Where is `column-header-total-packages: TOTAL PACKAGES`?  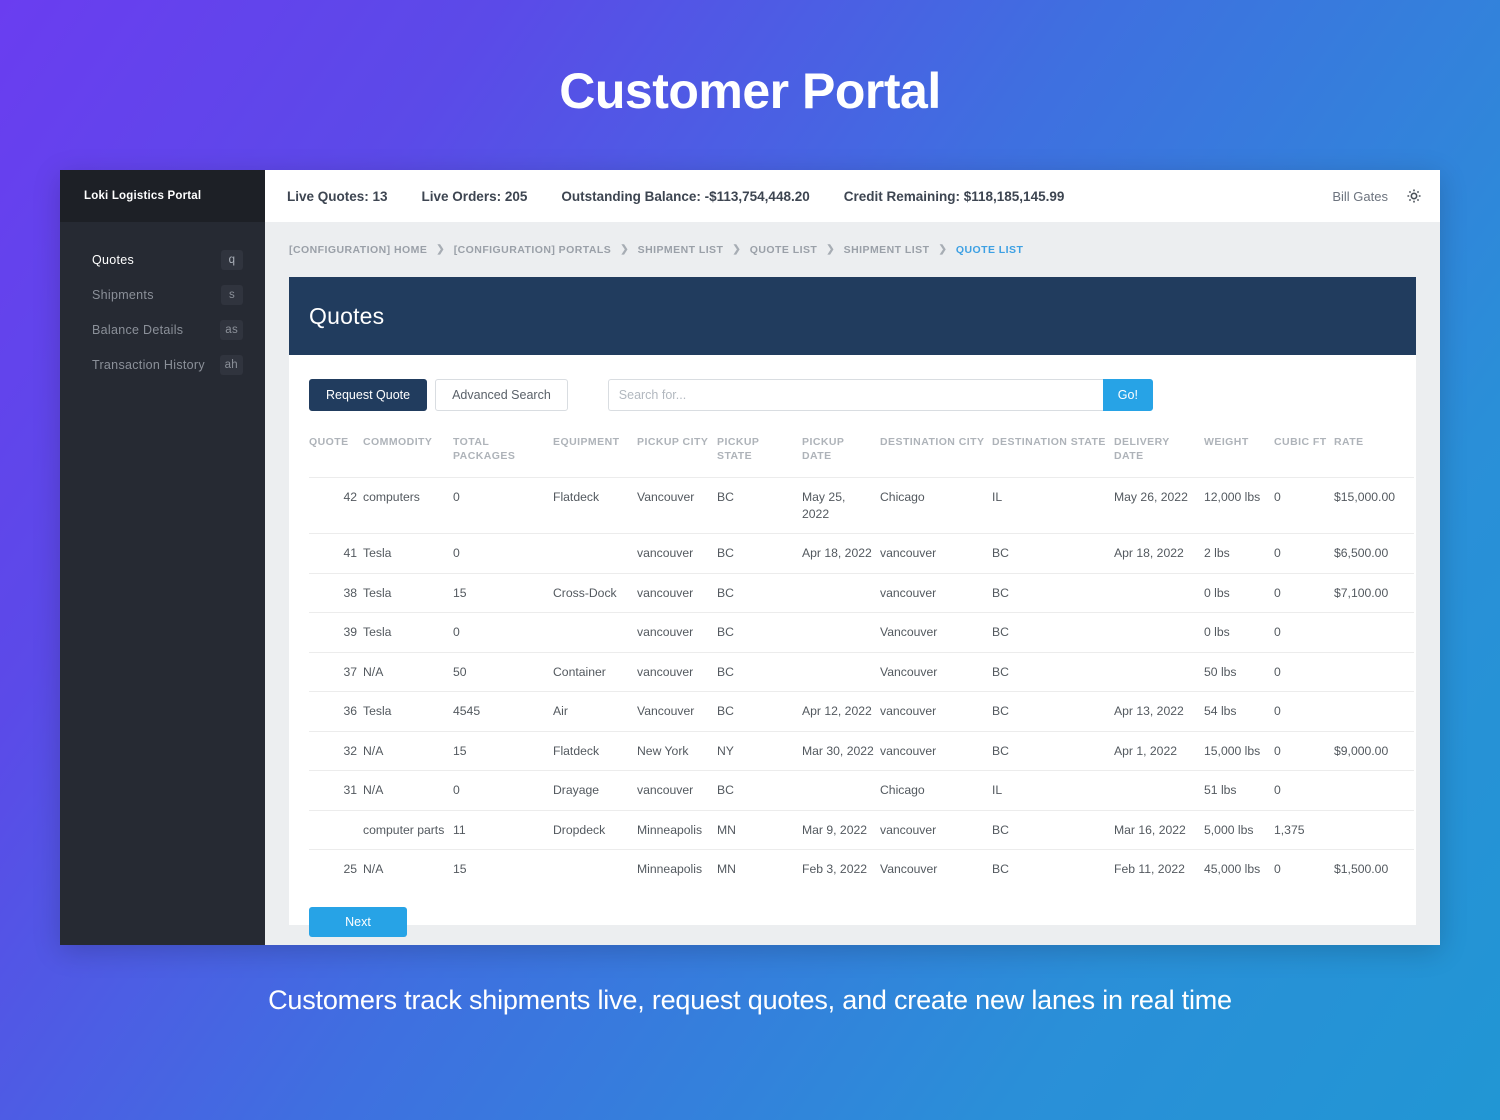 column-header-total-packages: TOTAL PACKAGES is located at coordinates (503, 453).